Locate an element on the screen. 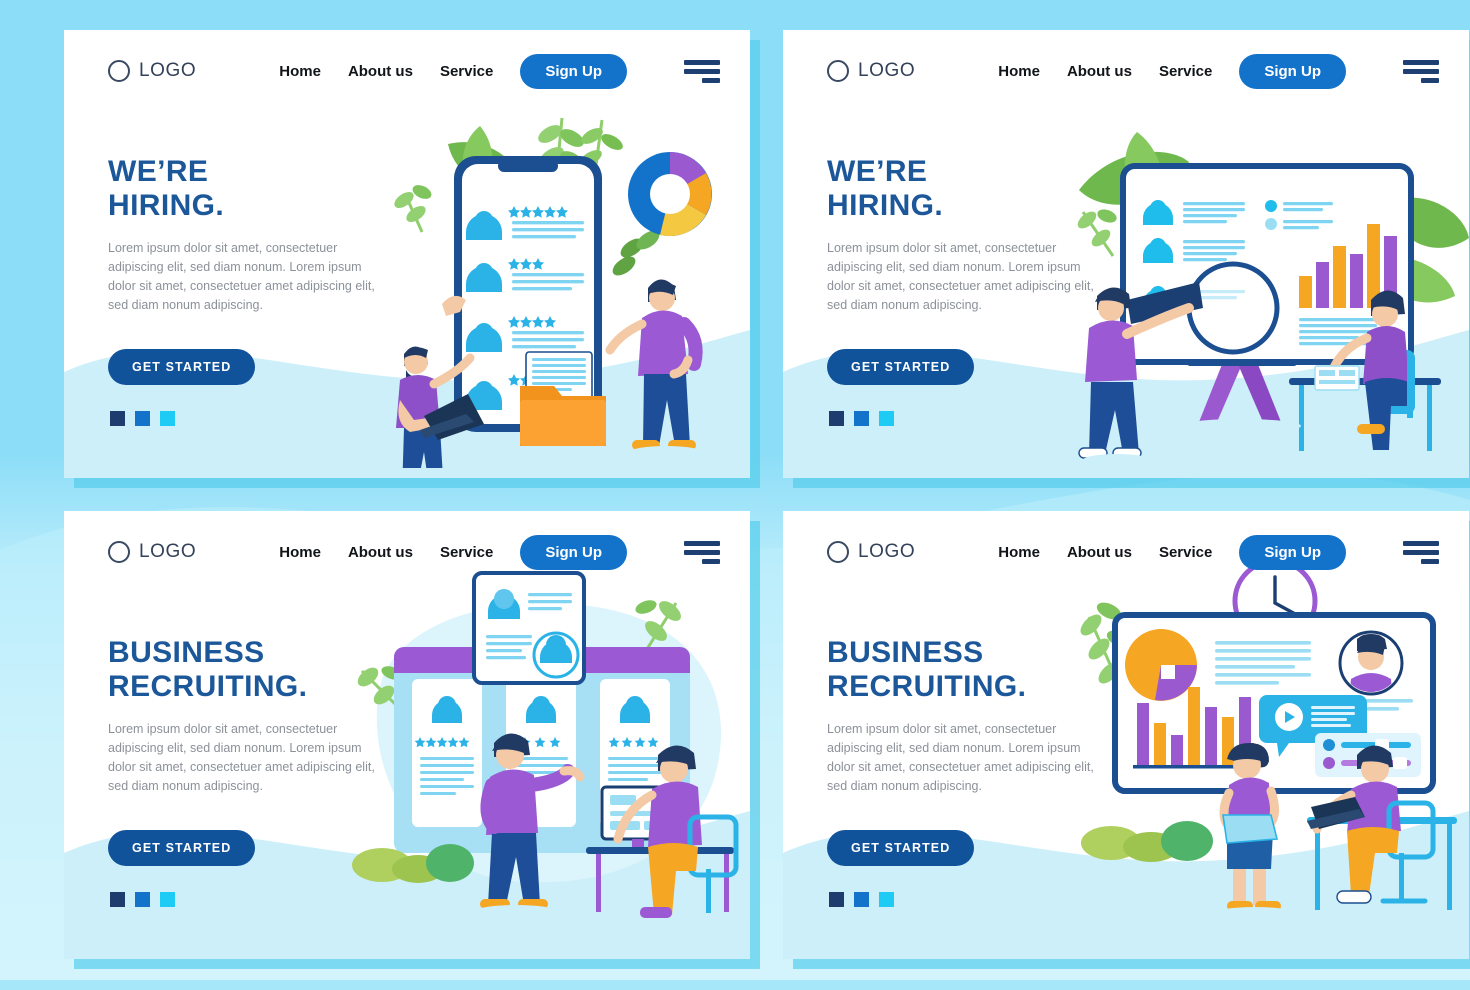  bush-decoration is located at coordinates (1147, 841).